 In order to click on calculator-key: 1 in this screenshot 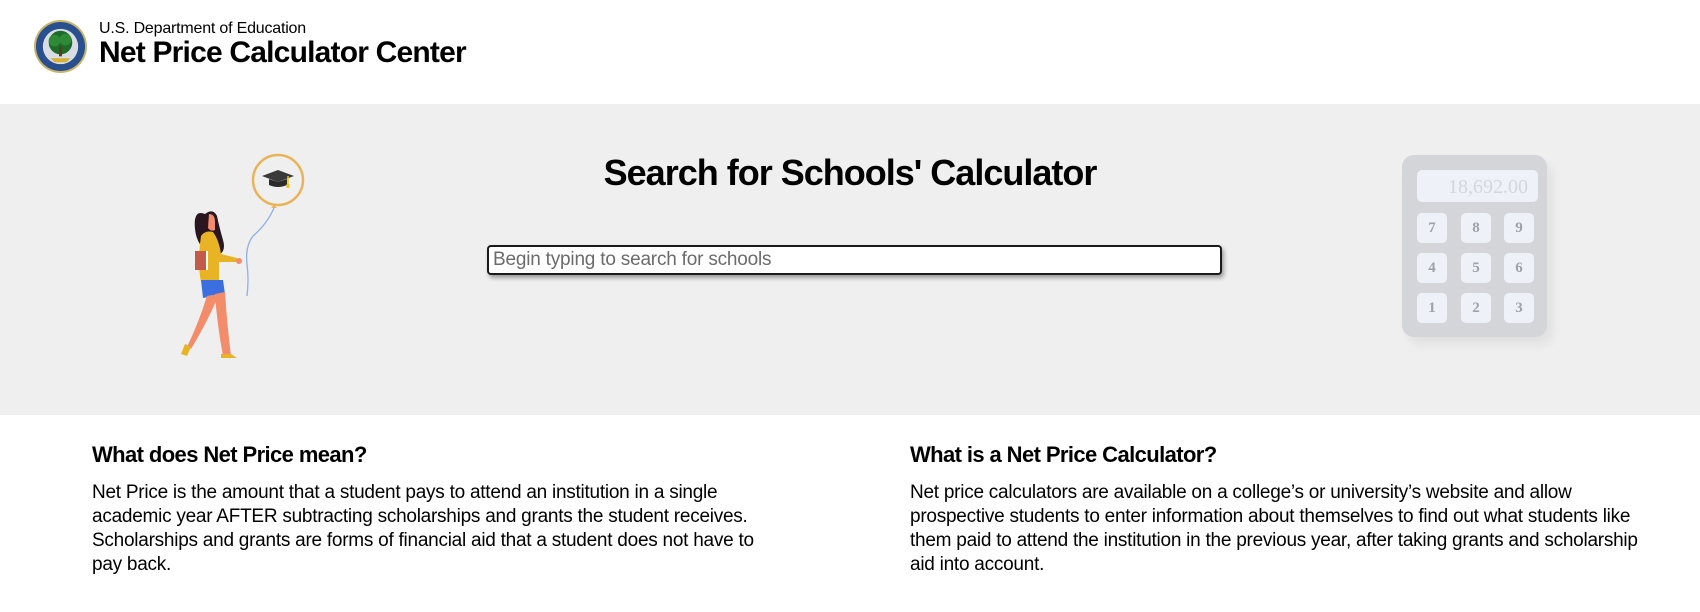, I will do `click(1432, 308)`.